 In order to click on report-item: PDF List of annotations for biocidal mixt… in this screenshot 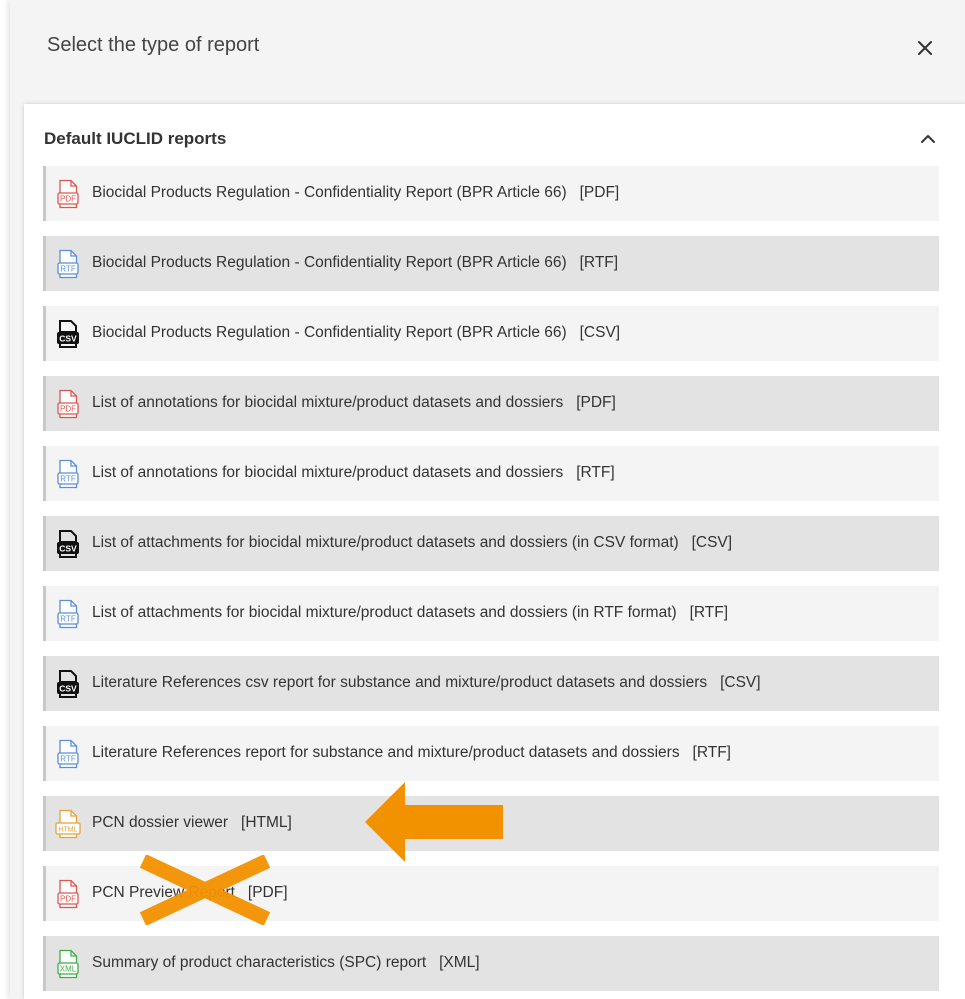, I will do `click(491, 403)`.